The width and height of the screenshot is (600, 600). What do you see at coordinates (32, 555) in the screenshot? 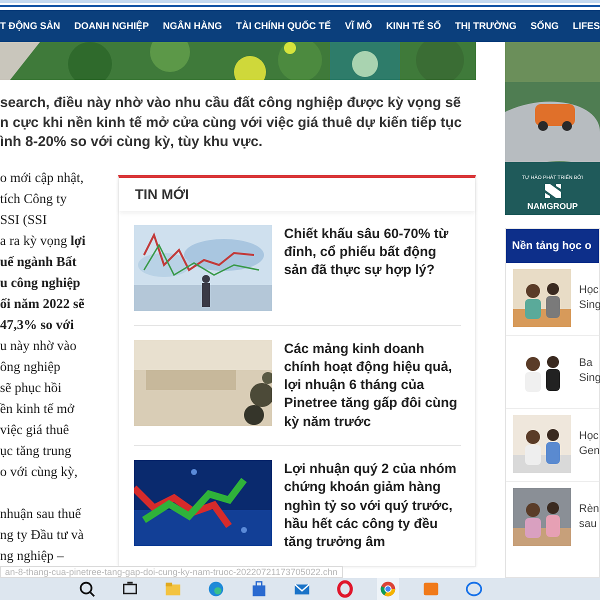
I see `article-text: ng nghiệp –` at bounding box center [32, 555].